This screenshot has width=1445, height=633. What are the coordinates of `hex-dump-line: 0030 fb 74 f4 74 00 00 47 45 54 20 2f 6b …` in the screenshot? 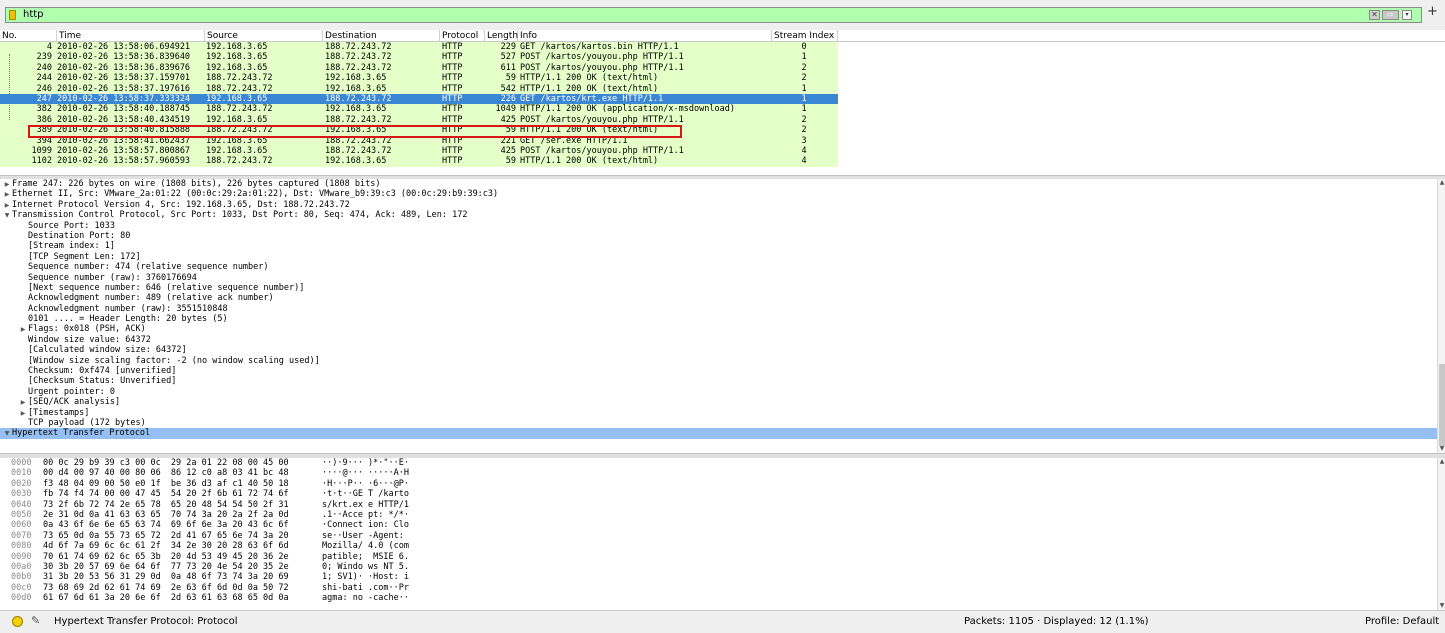 It's located at (718, 494).